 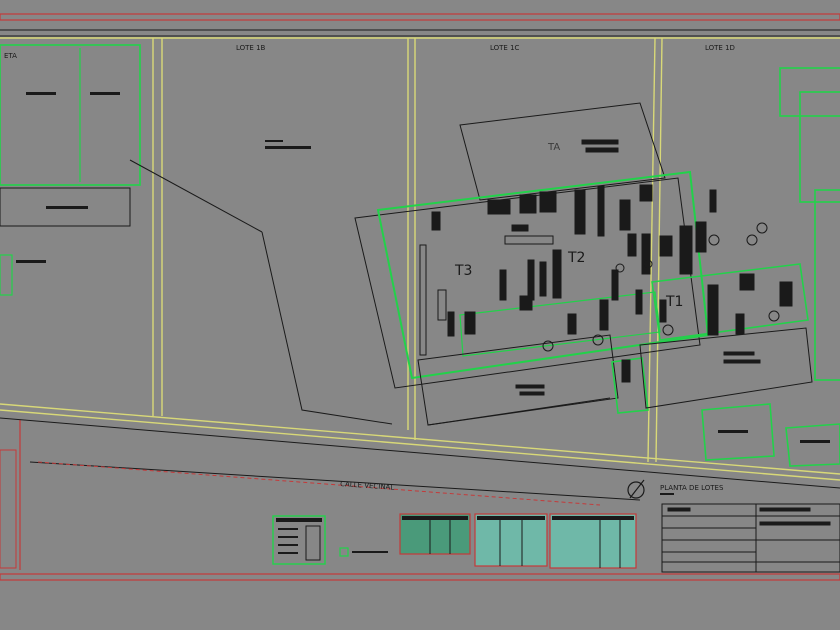 I want to click on lote-1b-tags, so click(x=288, y=144).